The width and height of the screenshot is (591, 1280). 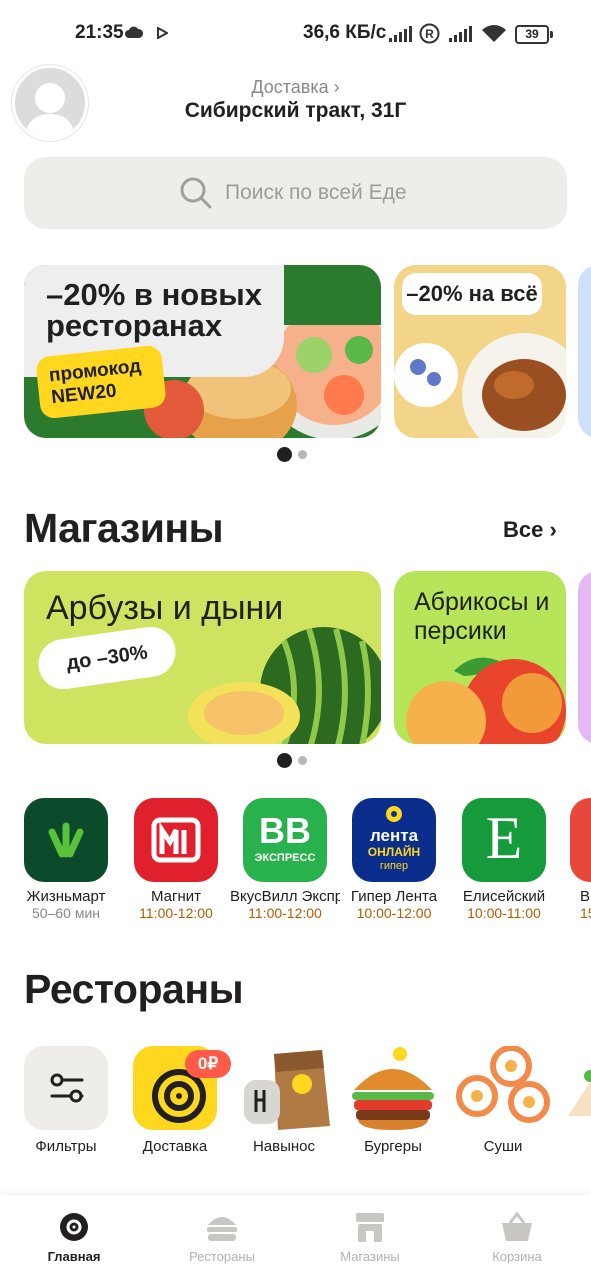 What do you see at coordinates (290, 87) in the screenshot?
I see `delivery-label: Доставка` at bounding box center [290, 87].